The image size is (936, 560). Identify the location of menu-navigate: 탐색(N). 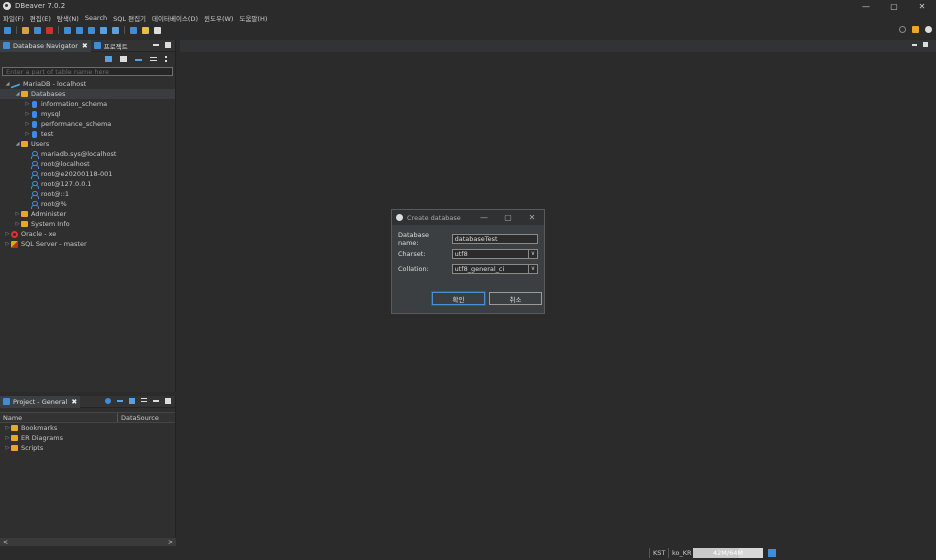
(68, 18).